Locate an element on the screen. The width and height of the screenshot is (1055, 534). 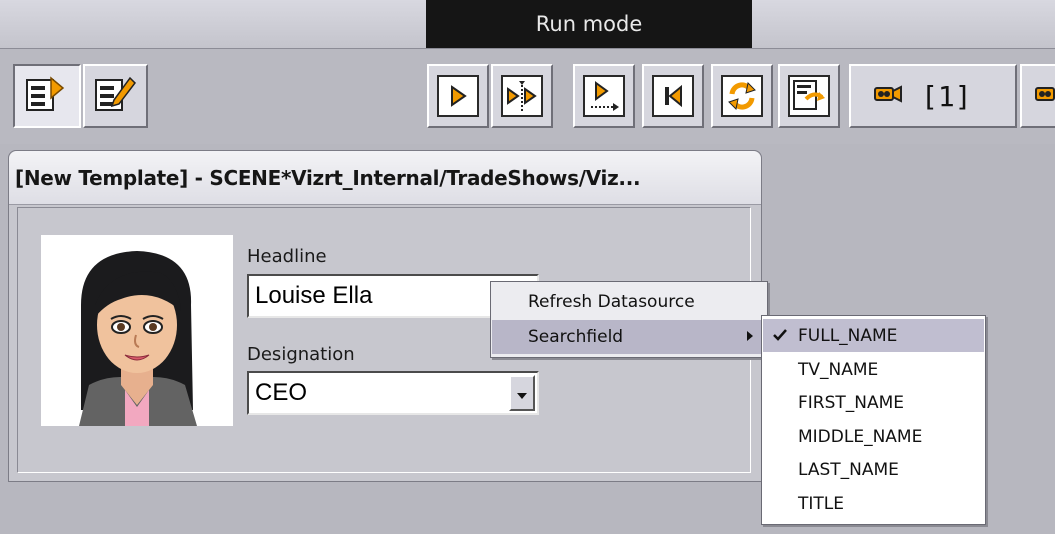
menu-item-label: Refresh Datasource is located at coordinates (611, 302).